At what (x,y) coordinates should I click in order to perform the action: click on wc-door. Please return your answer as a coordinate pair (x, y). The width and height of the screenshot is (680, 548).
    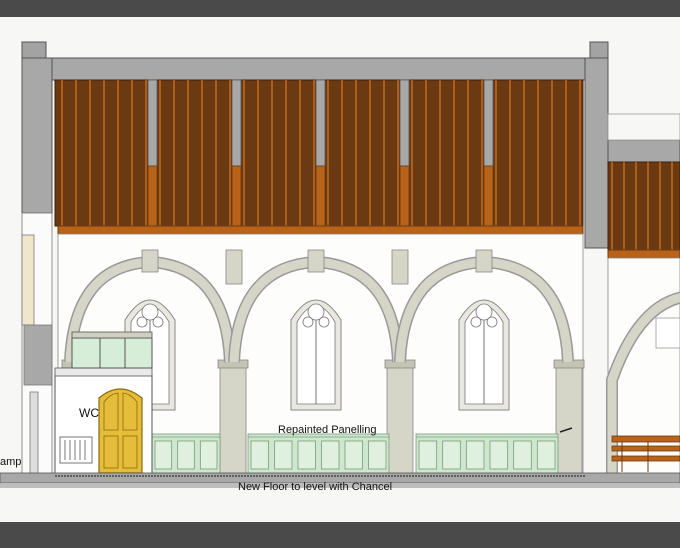
    Looking at the image, I should click on (120, 431).